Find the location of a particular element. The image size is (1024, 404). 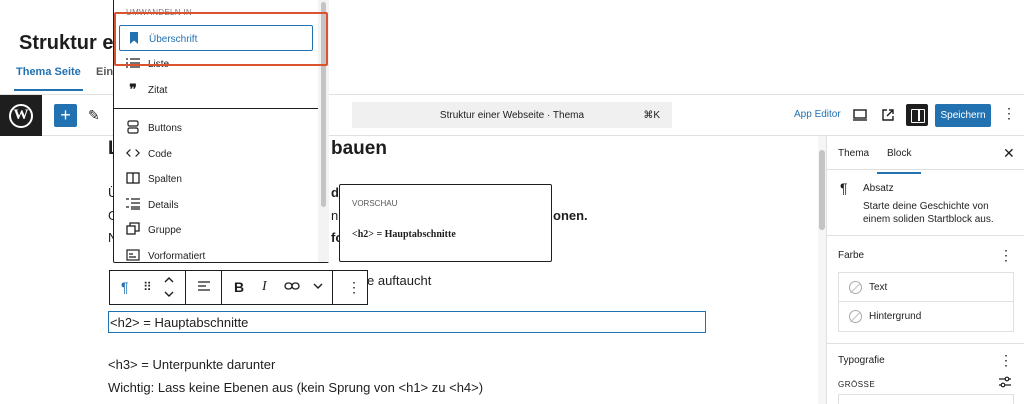

sidebar-toggle-icon is located at coordinates (917, 115).